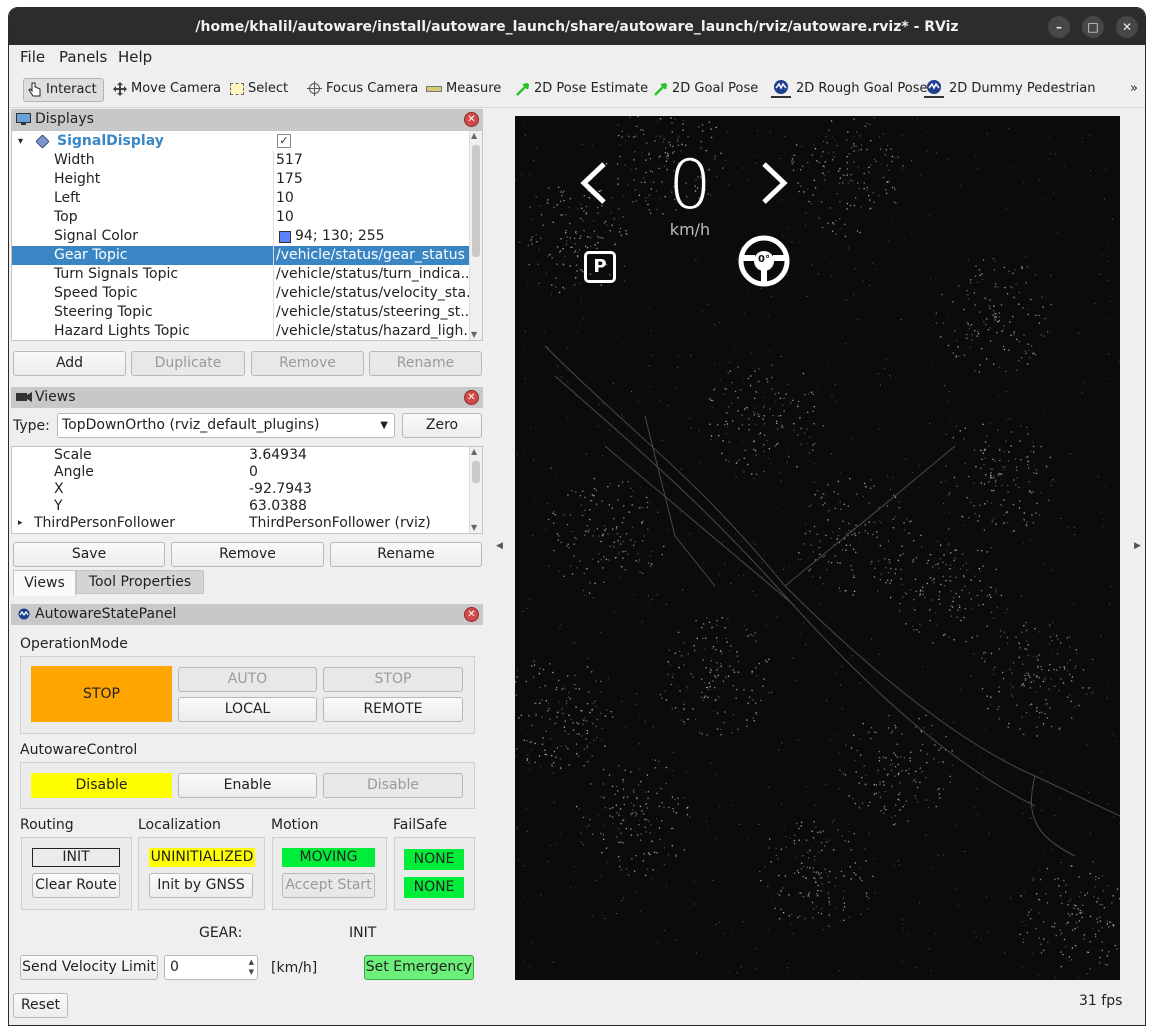 This screenshot has width=1154, height=1028. What do you see at coordinates (523, 89) in the screenshot?
I see `green-arrow-icon` at bounding box center [523, 89].